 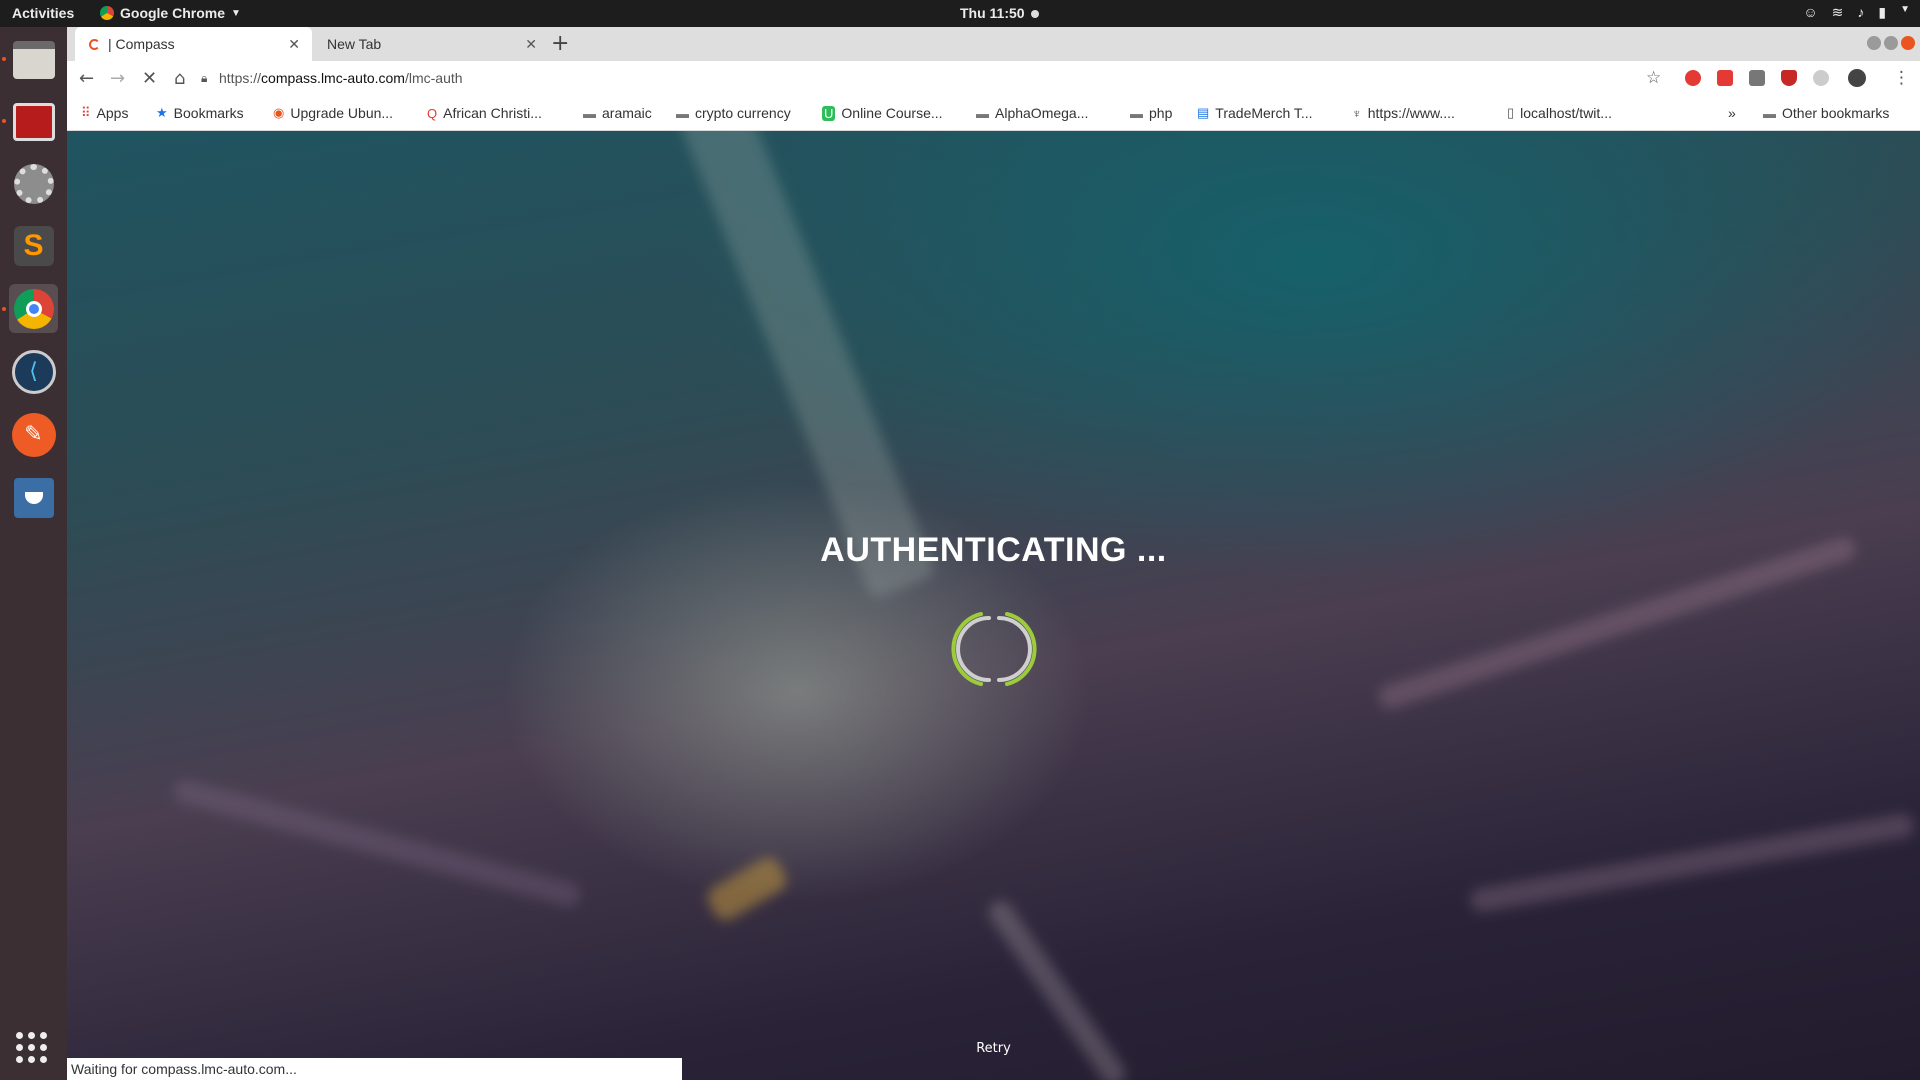 What do you see at coordinates (432, 113) in the screenshot?
I see `red-q-icon: Q` at bounding box center [432, 113].